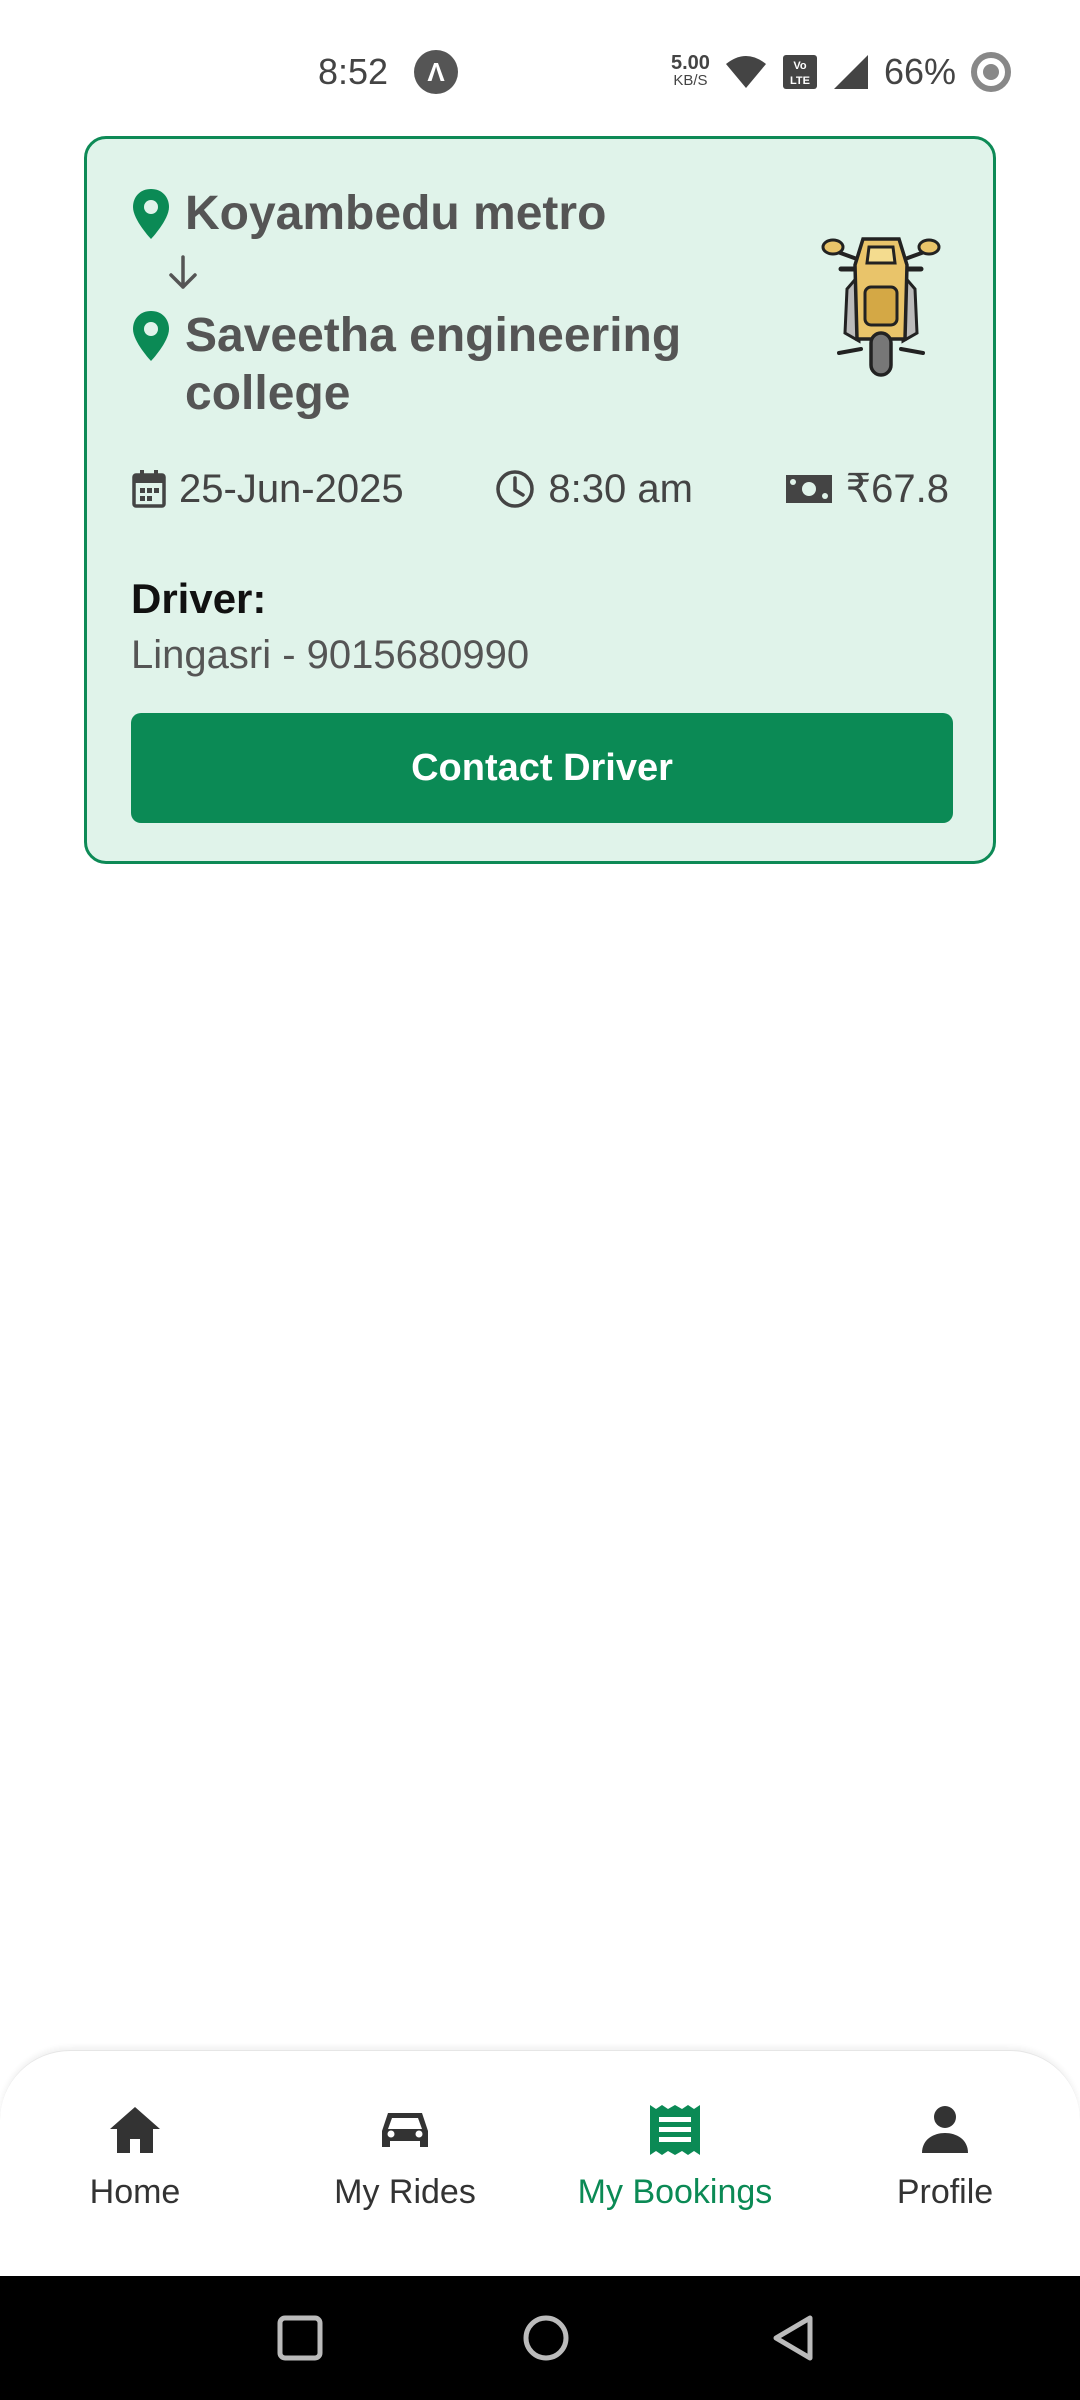  Describe the element at coordinates (436, 72) in the screenshot. I see `app-notification-icon: Λ` at that location.